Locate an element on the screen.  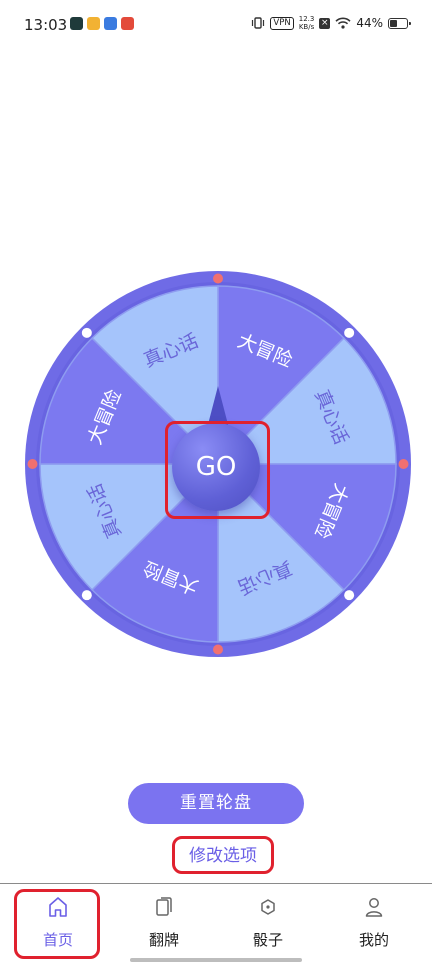
home-indicator is located at coordinates (216, 960).